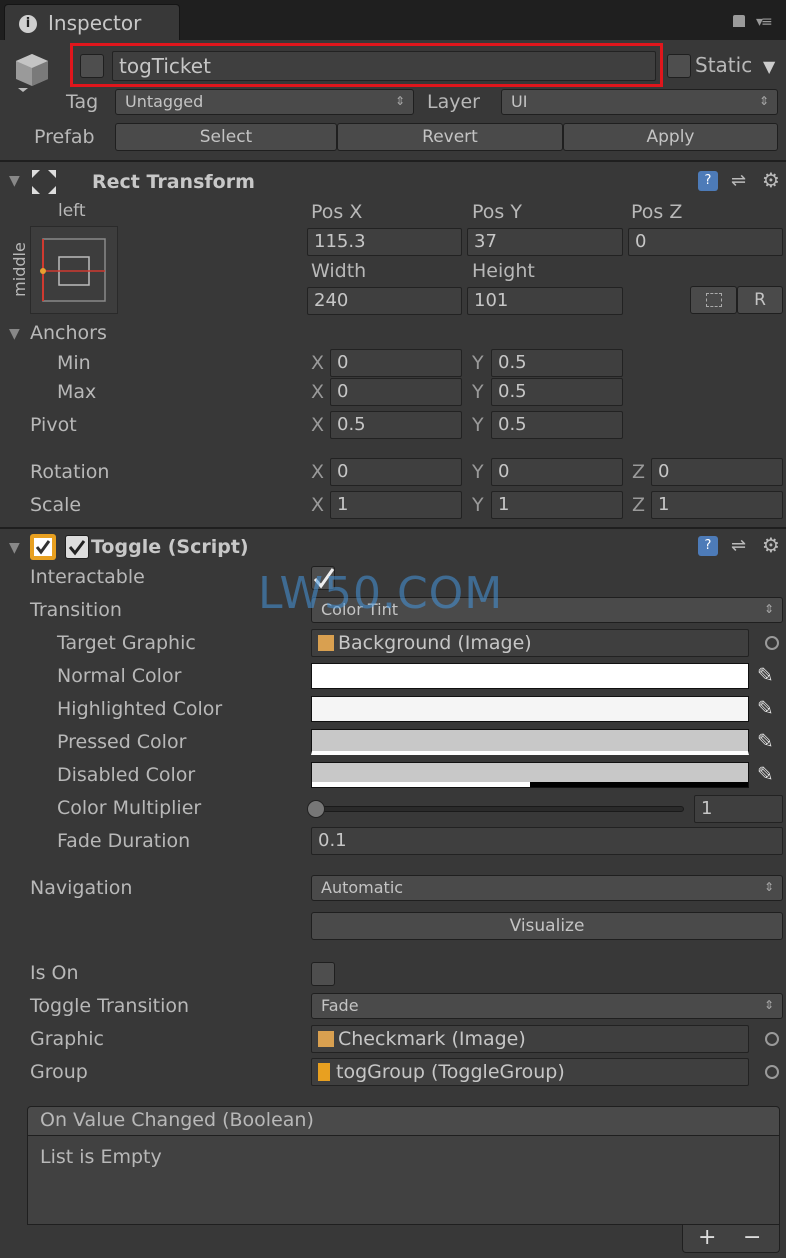 The image size is (786, 1258). I want to click on fade-duration-field: 0.1, so click(547, 841).